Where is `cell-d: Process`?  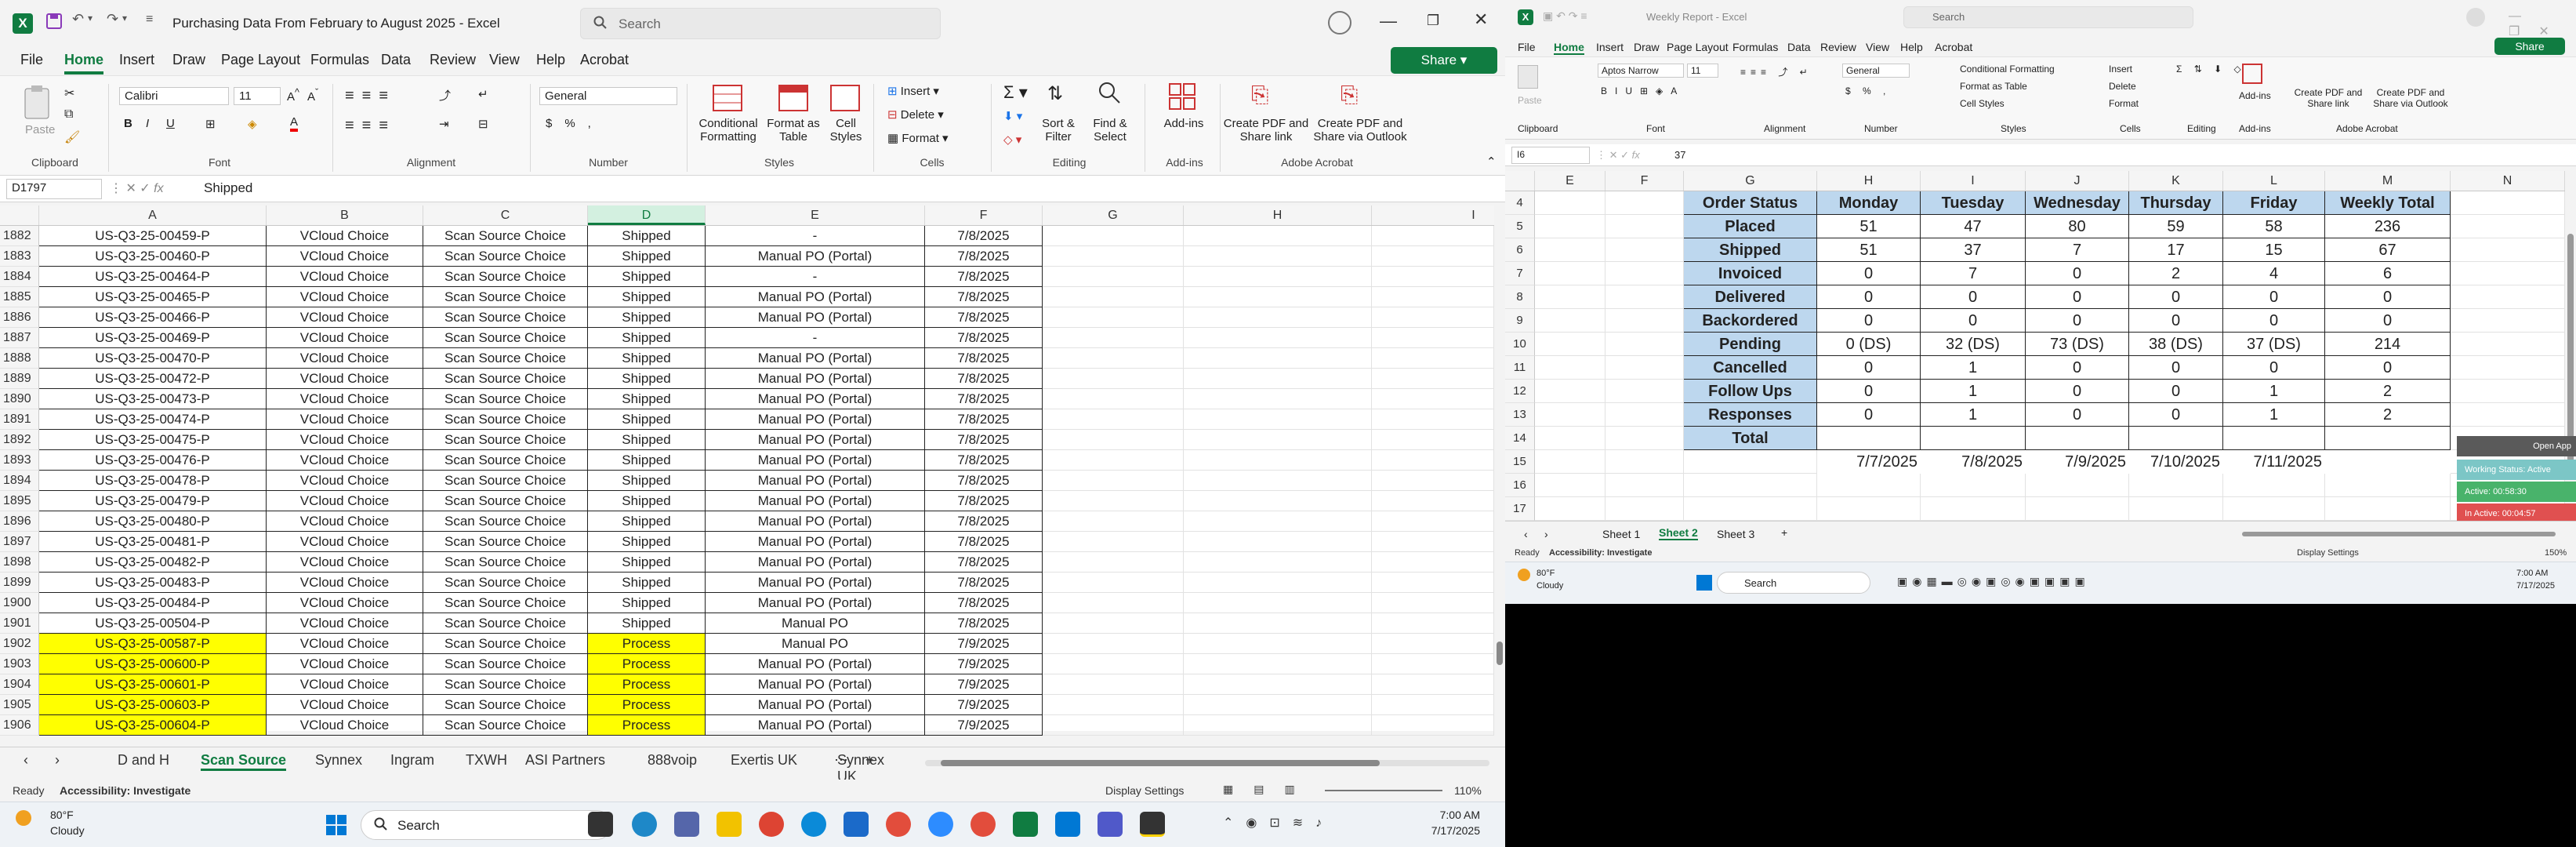 cell-d: Process is located at coordinates (647, 725).